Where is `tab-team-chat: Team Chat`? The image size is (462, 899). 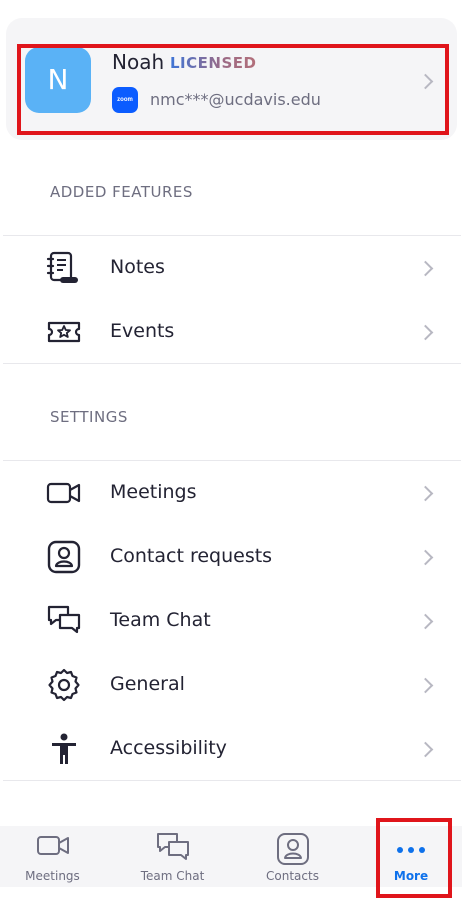
tab-team-chat: Team Chat is located at coordinates (172, 856).